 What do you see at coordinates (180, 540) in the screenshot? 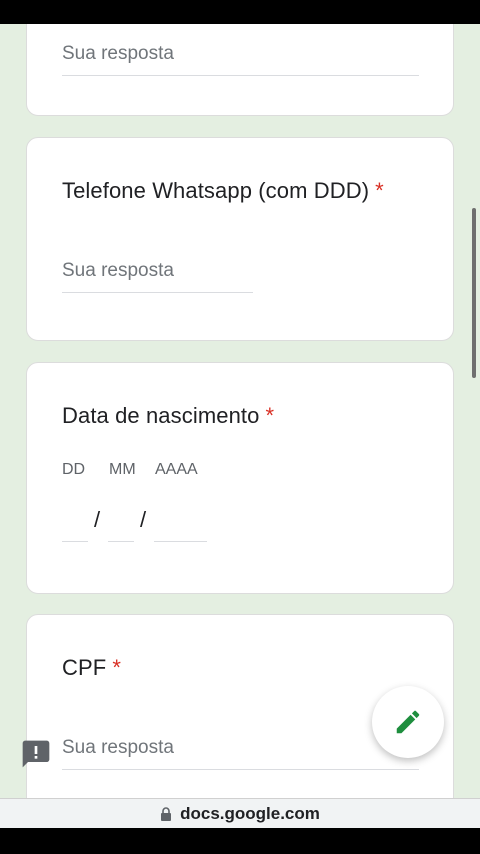
I see `year-input` at bounding box center [180, 540].